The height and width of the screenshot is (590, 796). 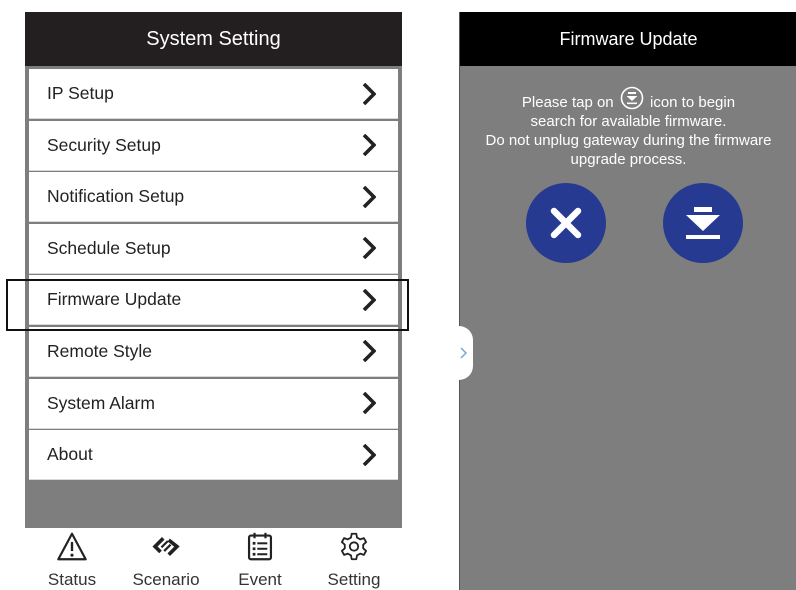 I want to click on bottom-tab-bar: Status Scenario Event Setting, so click(x=213, y=559).